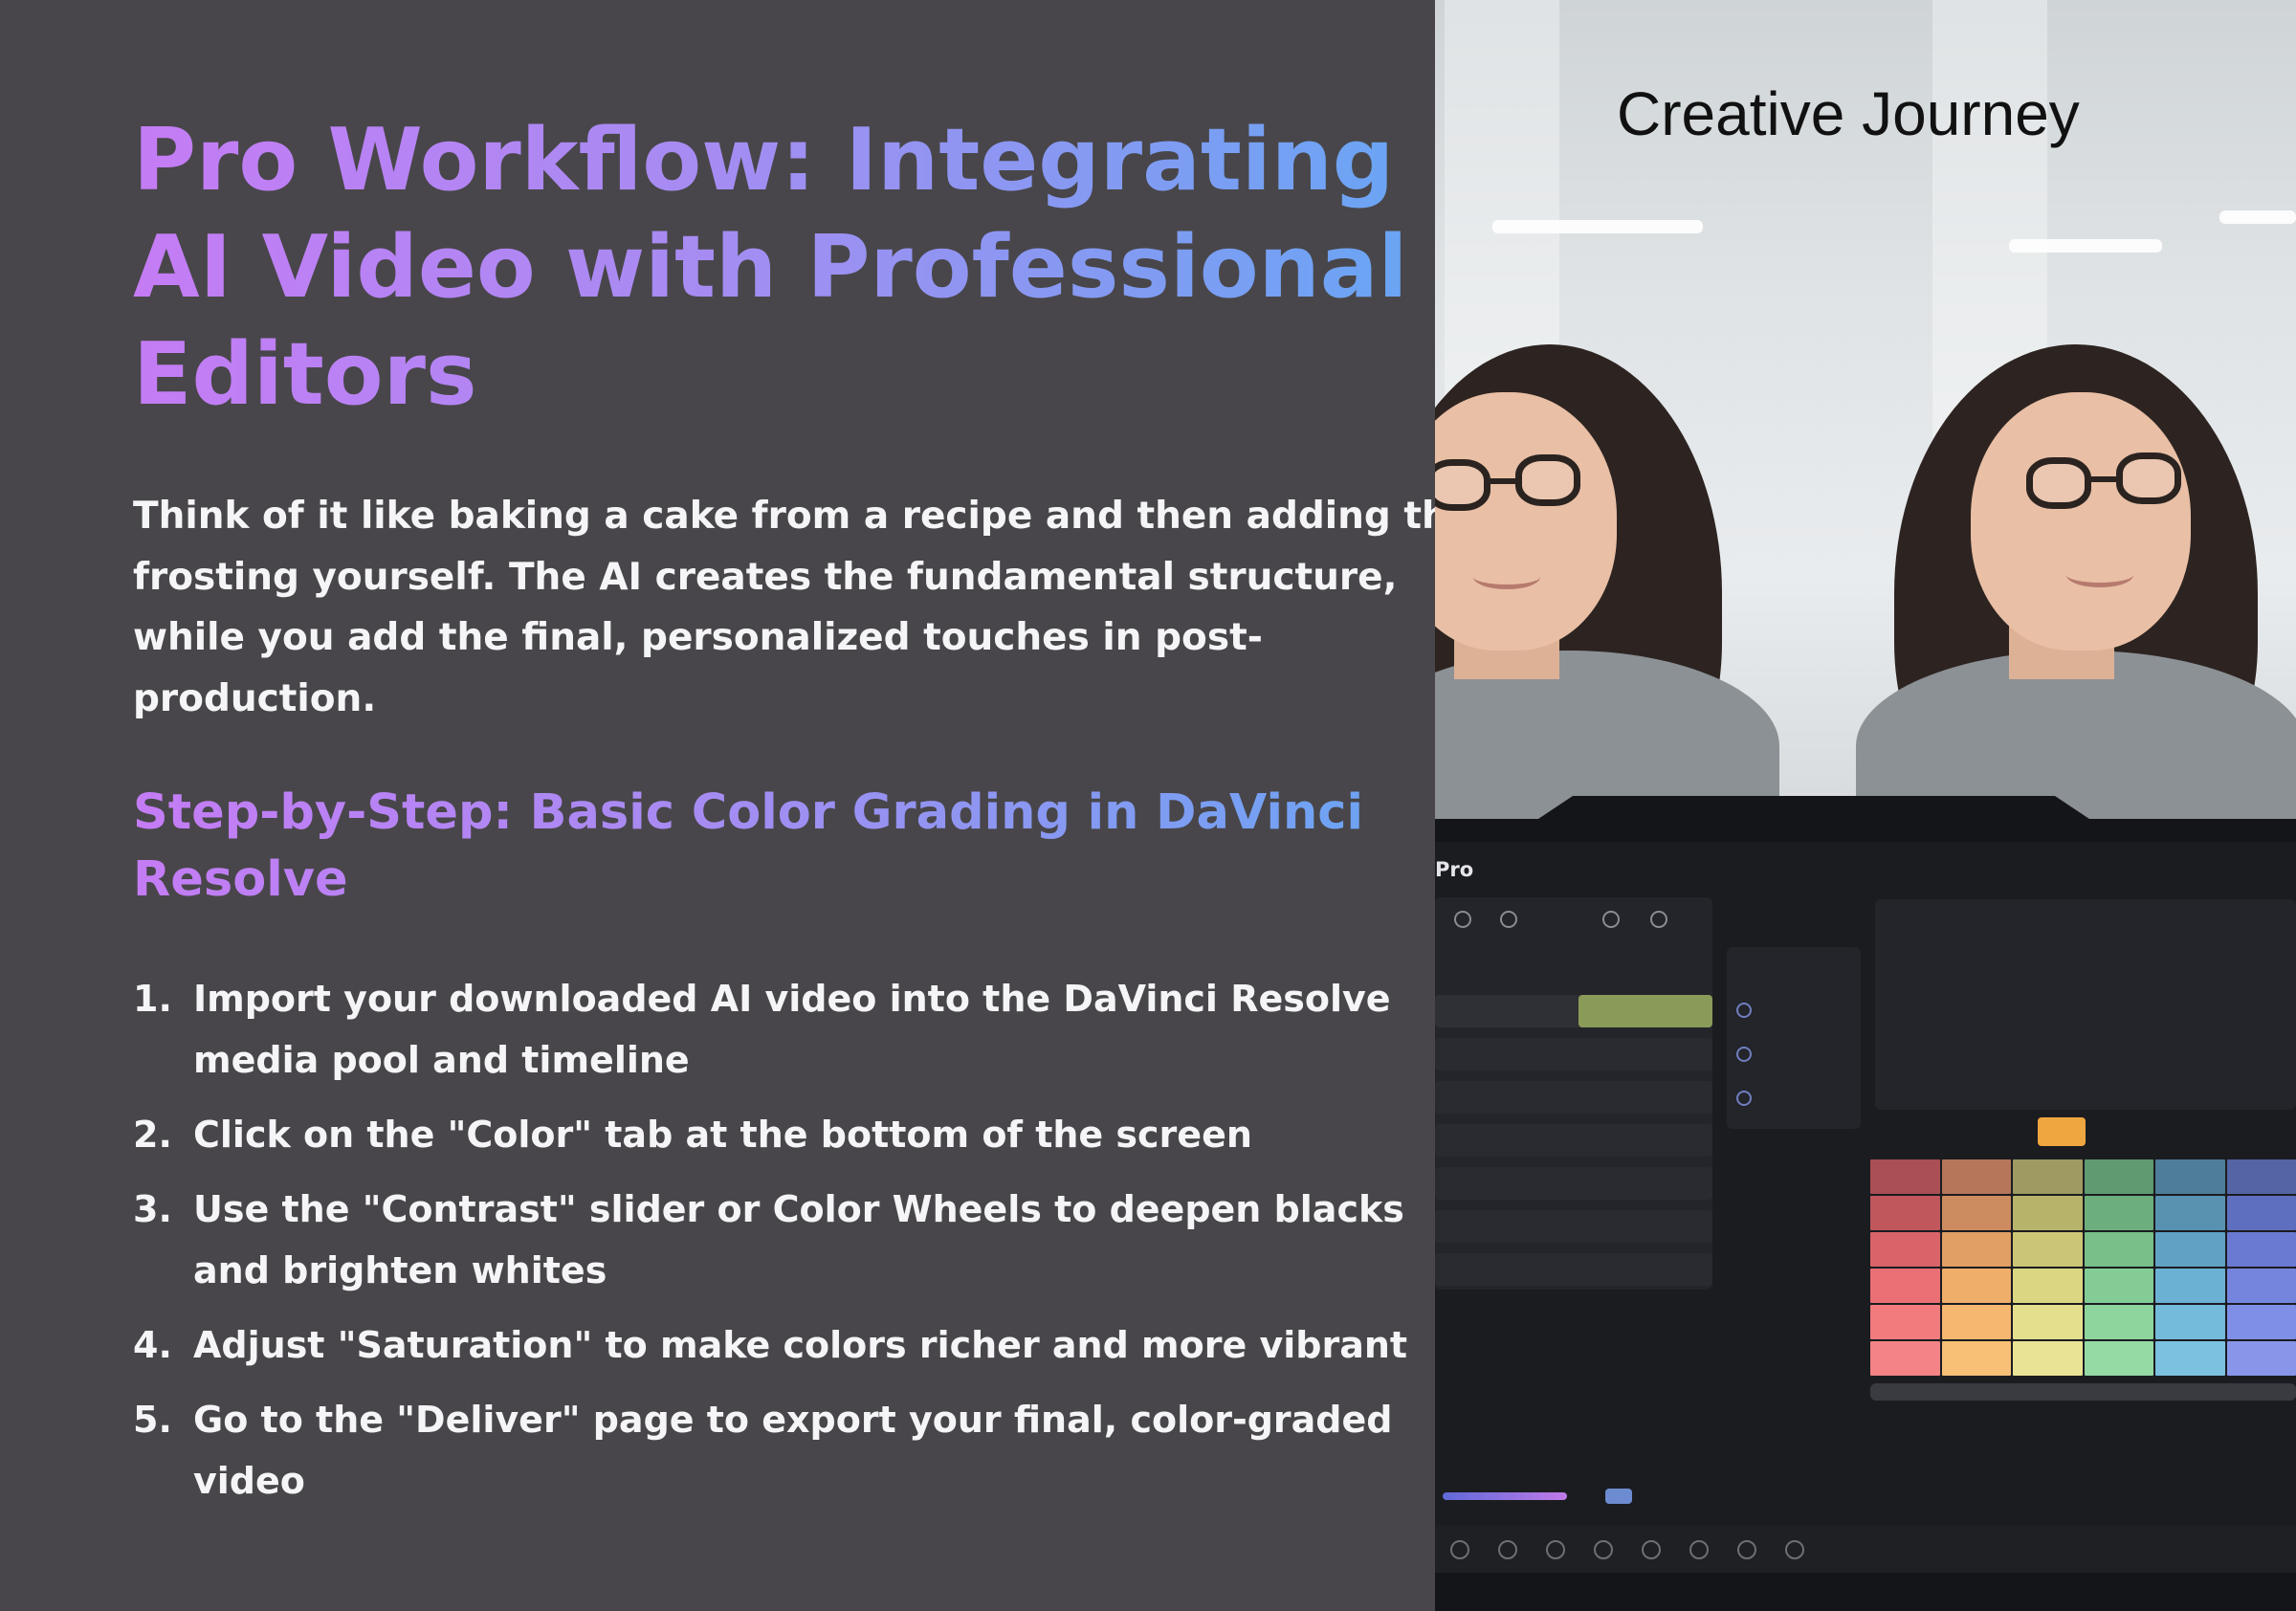  What do you see at coordinates (1505, 1496) in the screenshot?
I see `slider-track` at bounding box center [1505, 1496].